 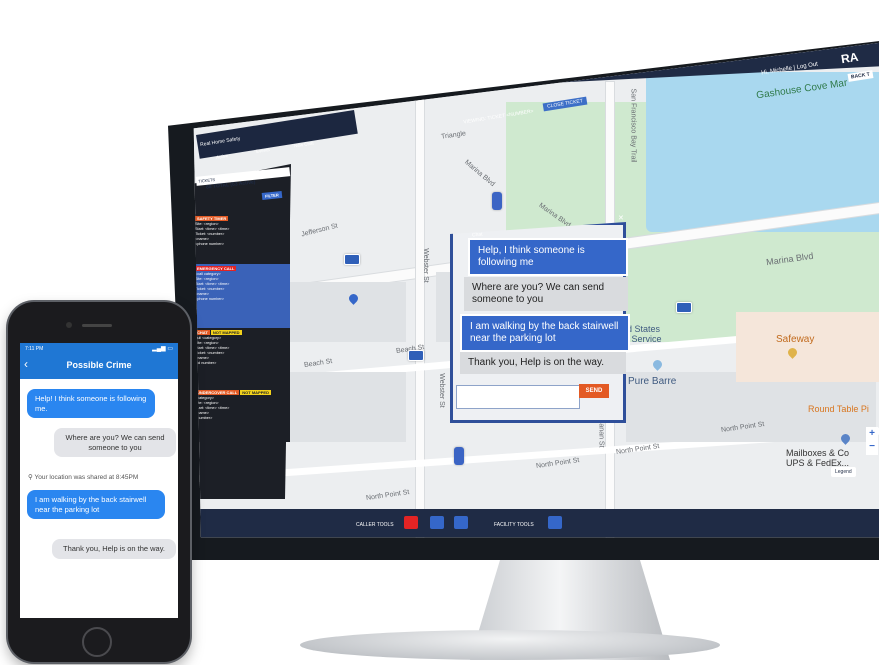 I want to click on zoom-out-button: −, so click(x=872, y=446).